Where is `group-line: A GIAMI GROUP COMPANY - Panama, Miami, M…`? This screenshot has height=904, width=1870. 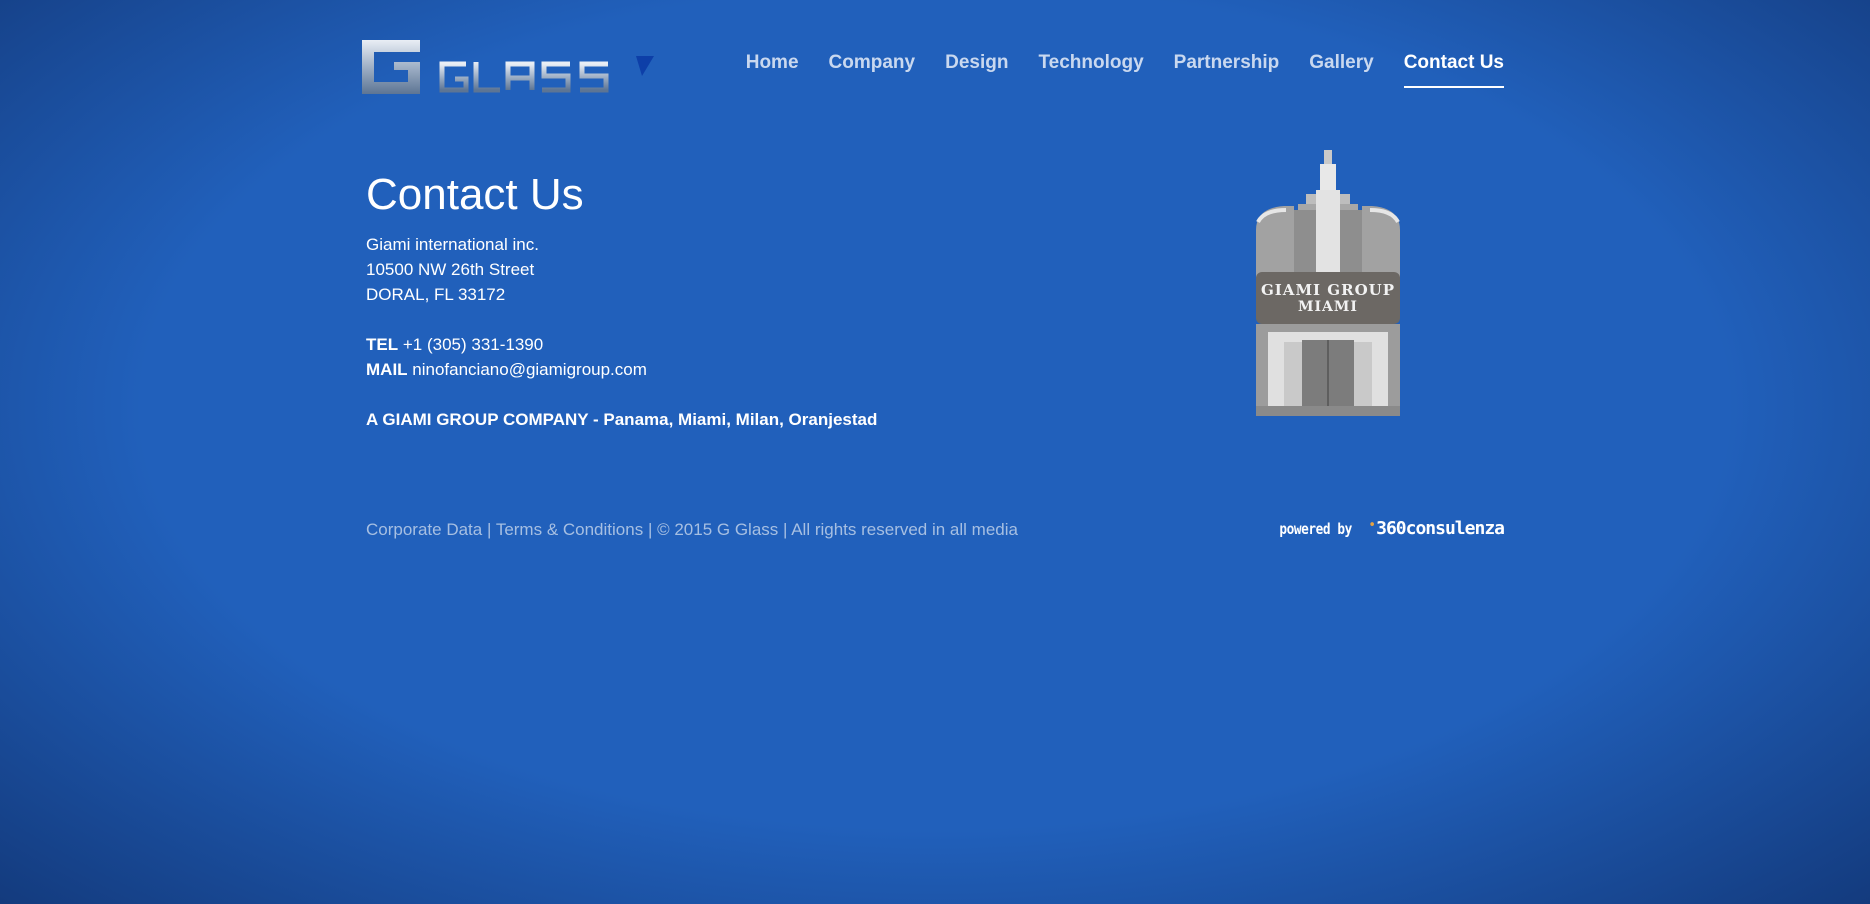 group-line: A GIAMI GROUP COMPANY - Panama, Miami, M… is located at coordinates (622, 419).